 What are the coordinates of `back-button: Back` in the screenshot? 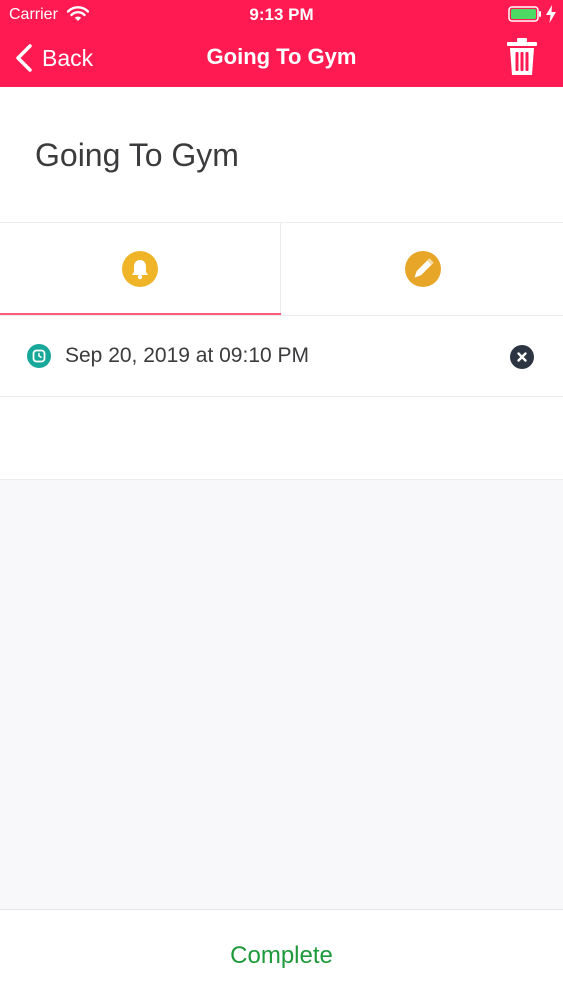 It's located at (53, 58).